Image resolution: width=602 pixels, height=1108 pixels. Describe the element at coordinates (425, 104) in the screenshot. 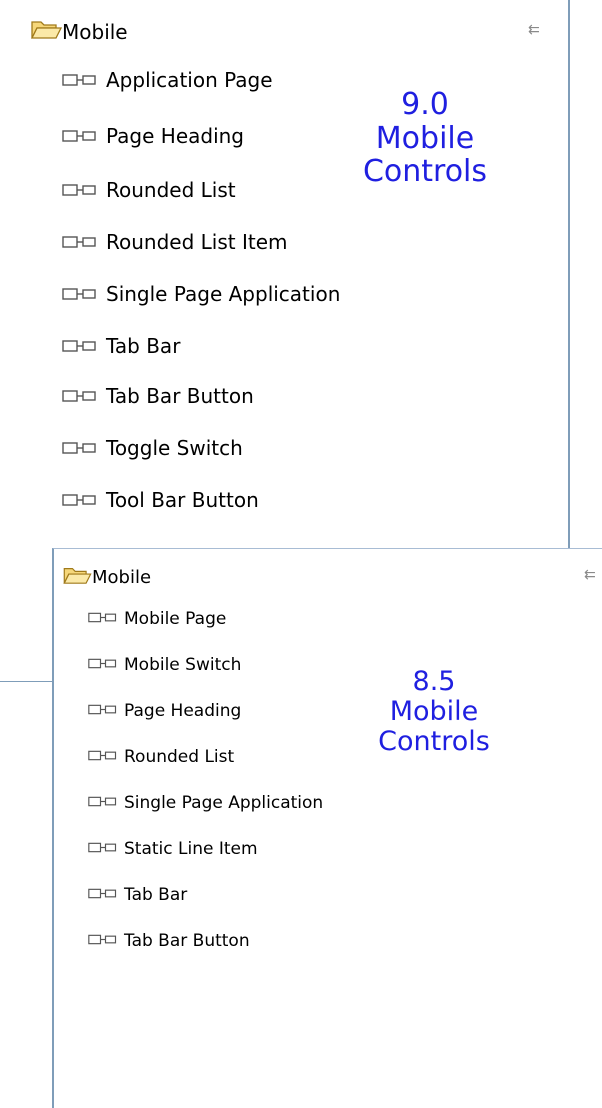

I see `caption-version: 9.0` at that location.